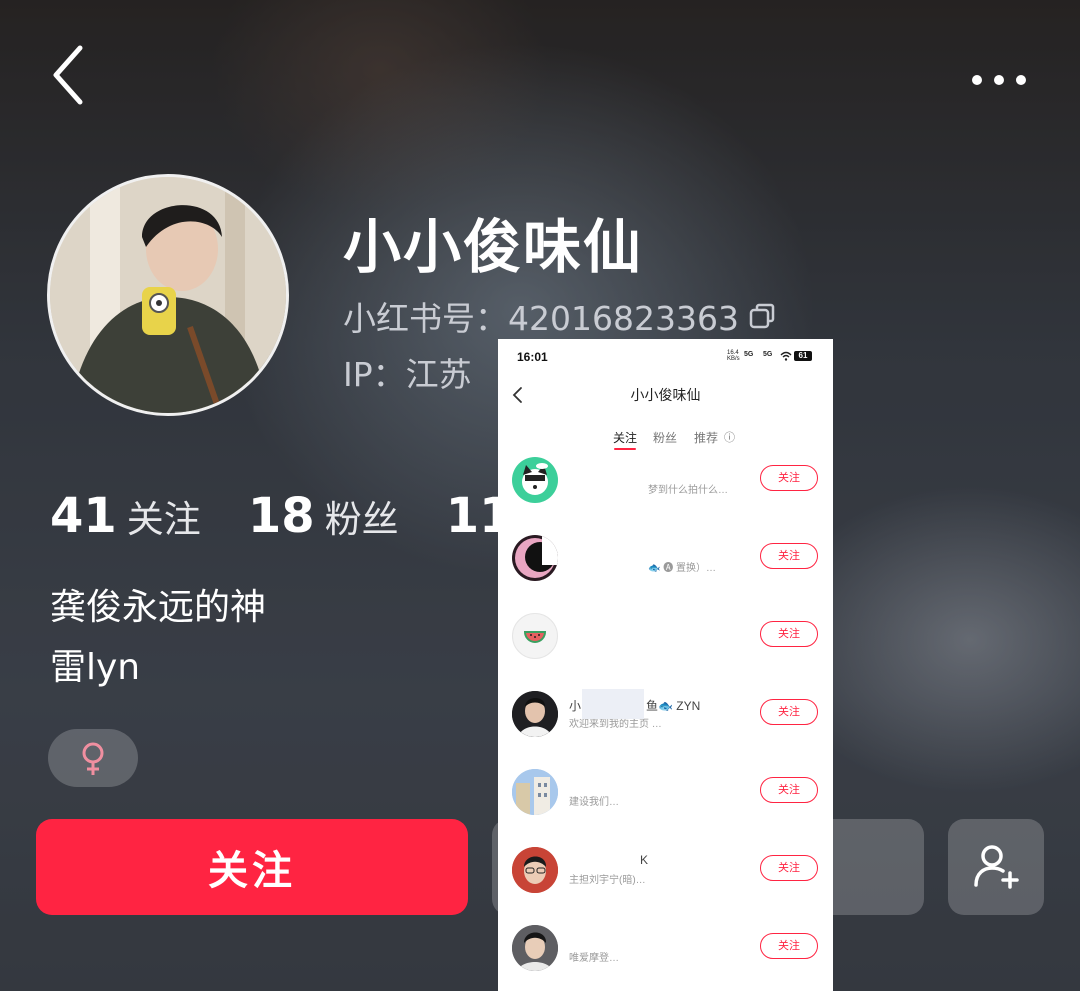 The width and height of the screenshot is (1080, 991). I want to click on user-name: 小, so click(575, 706).